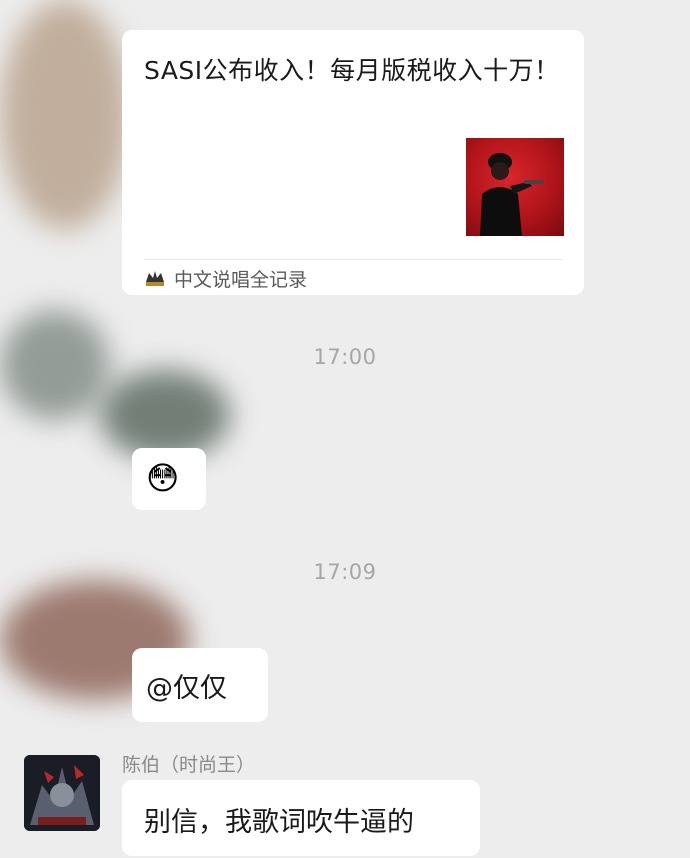 This screenshot has width=690, height=858. I want to click on avatar-artwork-icon, so click(62, 793).